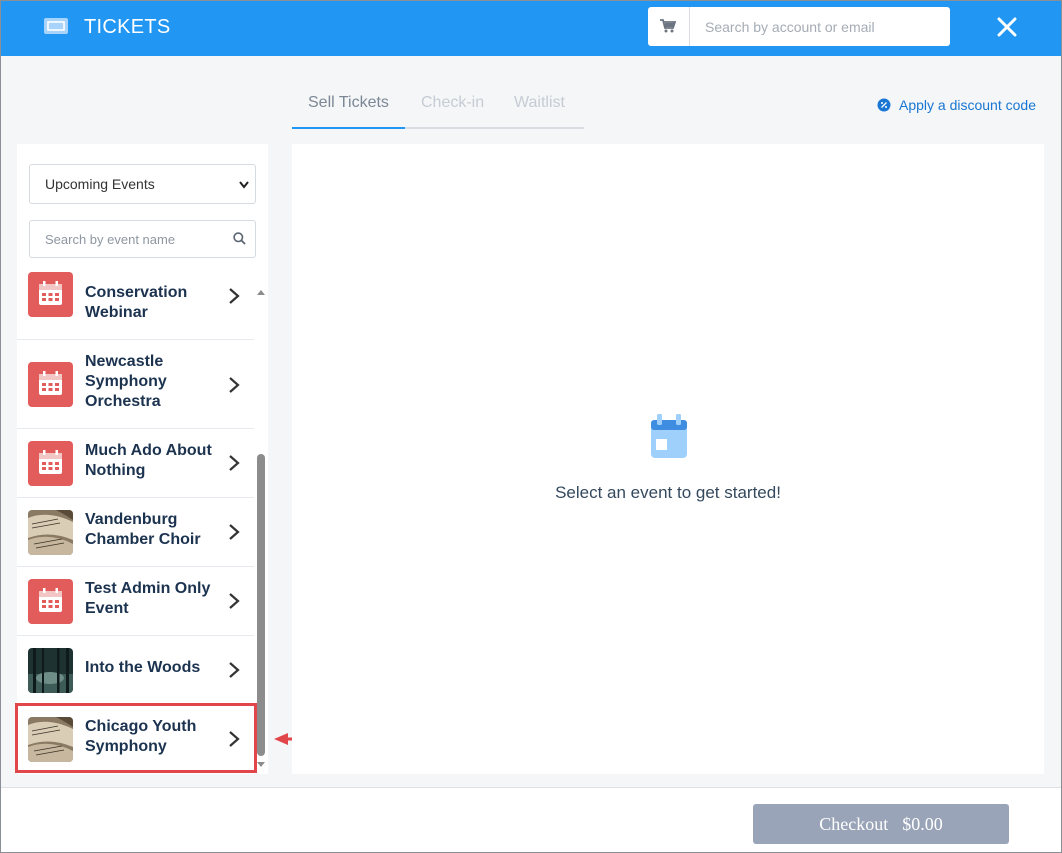 Image resolution: width=1062 pixels, height=853 pixels. I want to click on discount-badge-icon, so click(884, 105).